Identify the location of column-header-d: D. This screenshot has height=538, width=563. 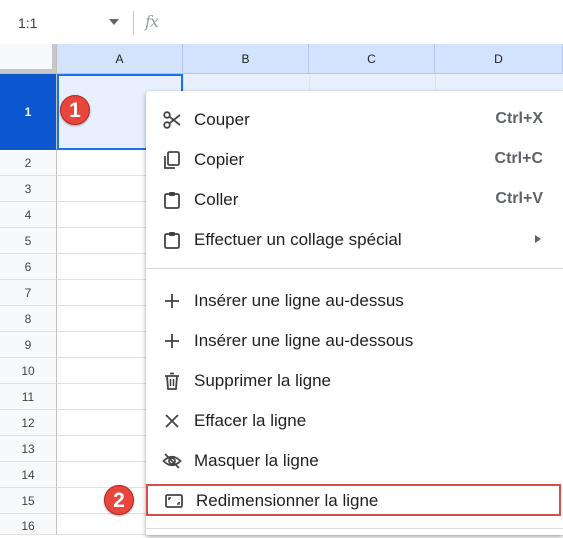
(499, 59).